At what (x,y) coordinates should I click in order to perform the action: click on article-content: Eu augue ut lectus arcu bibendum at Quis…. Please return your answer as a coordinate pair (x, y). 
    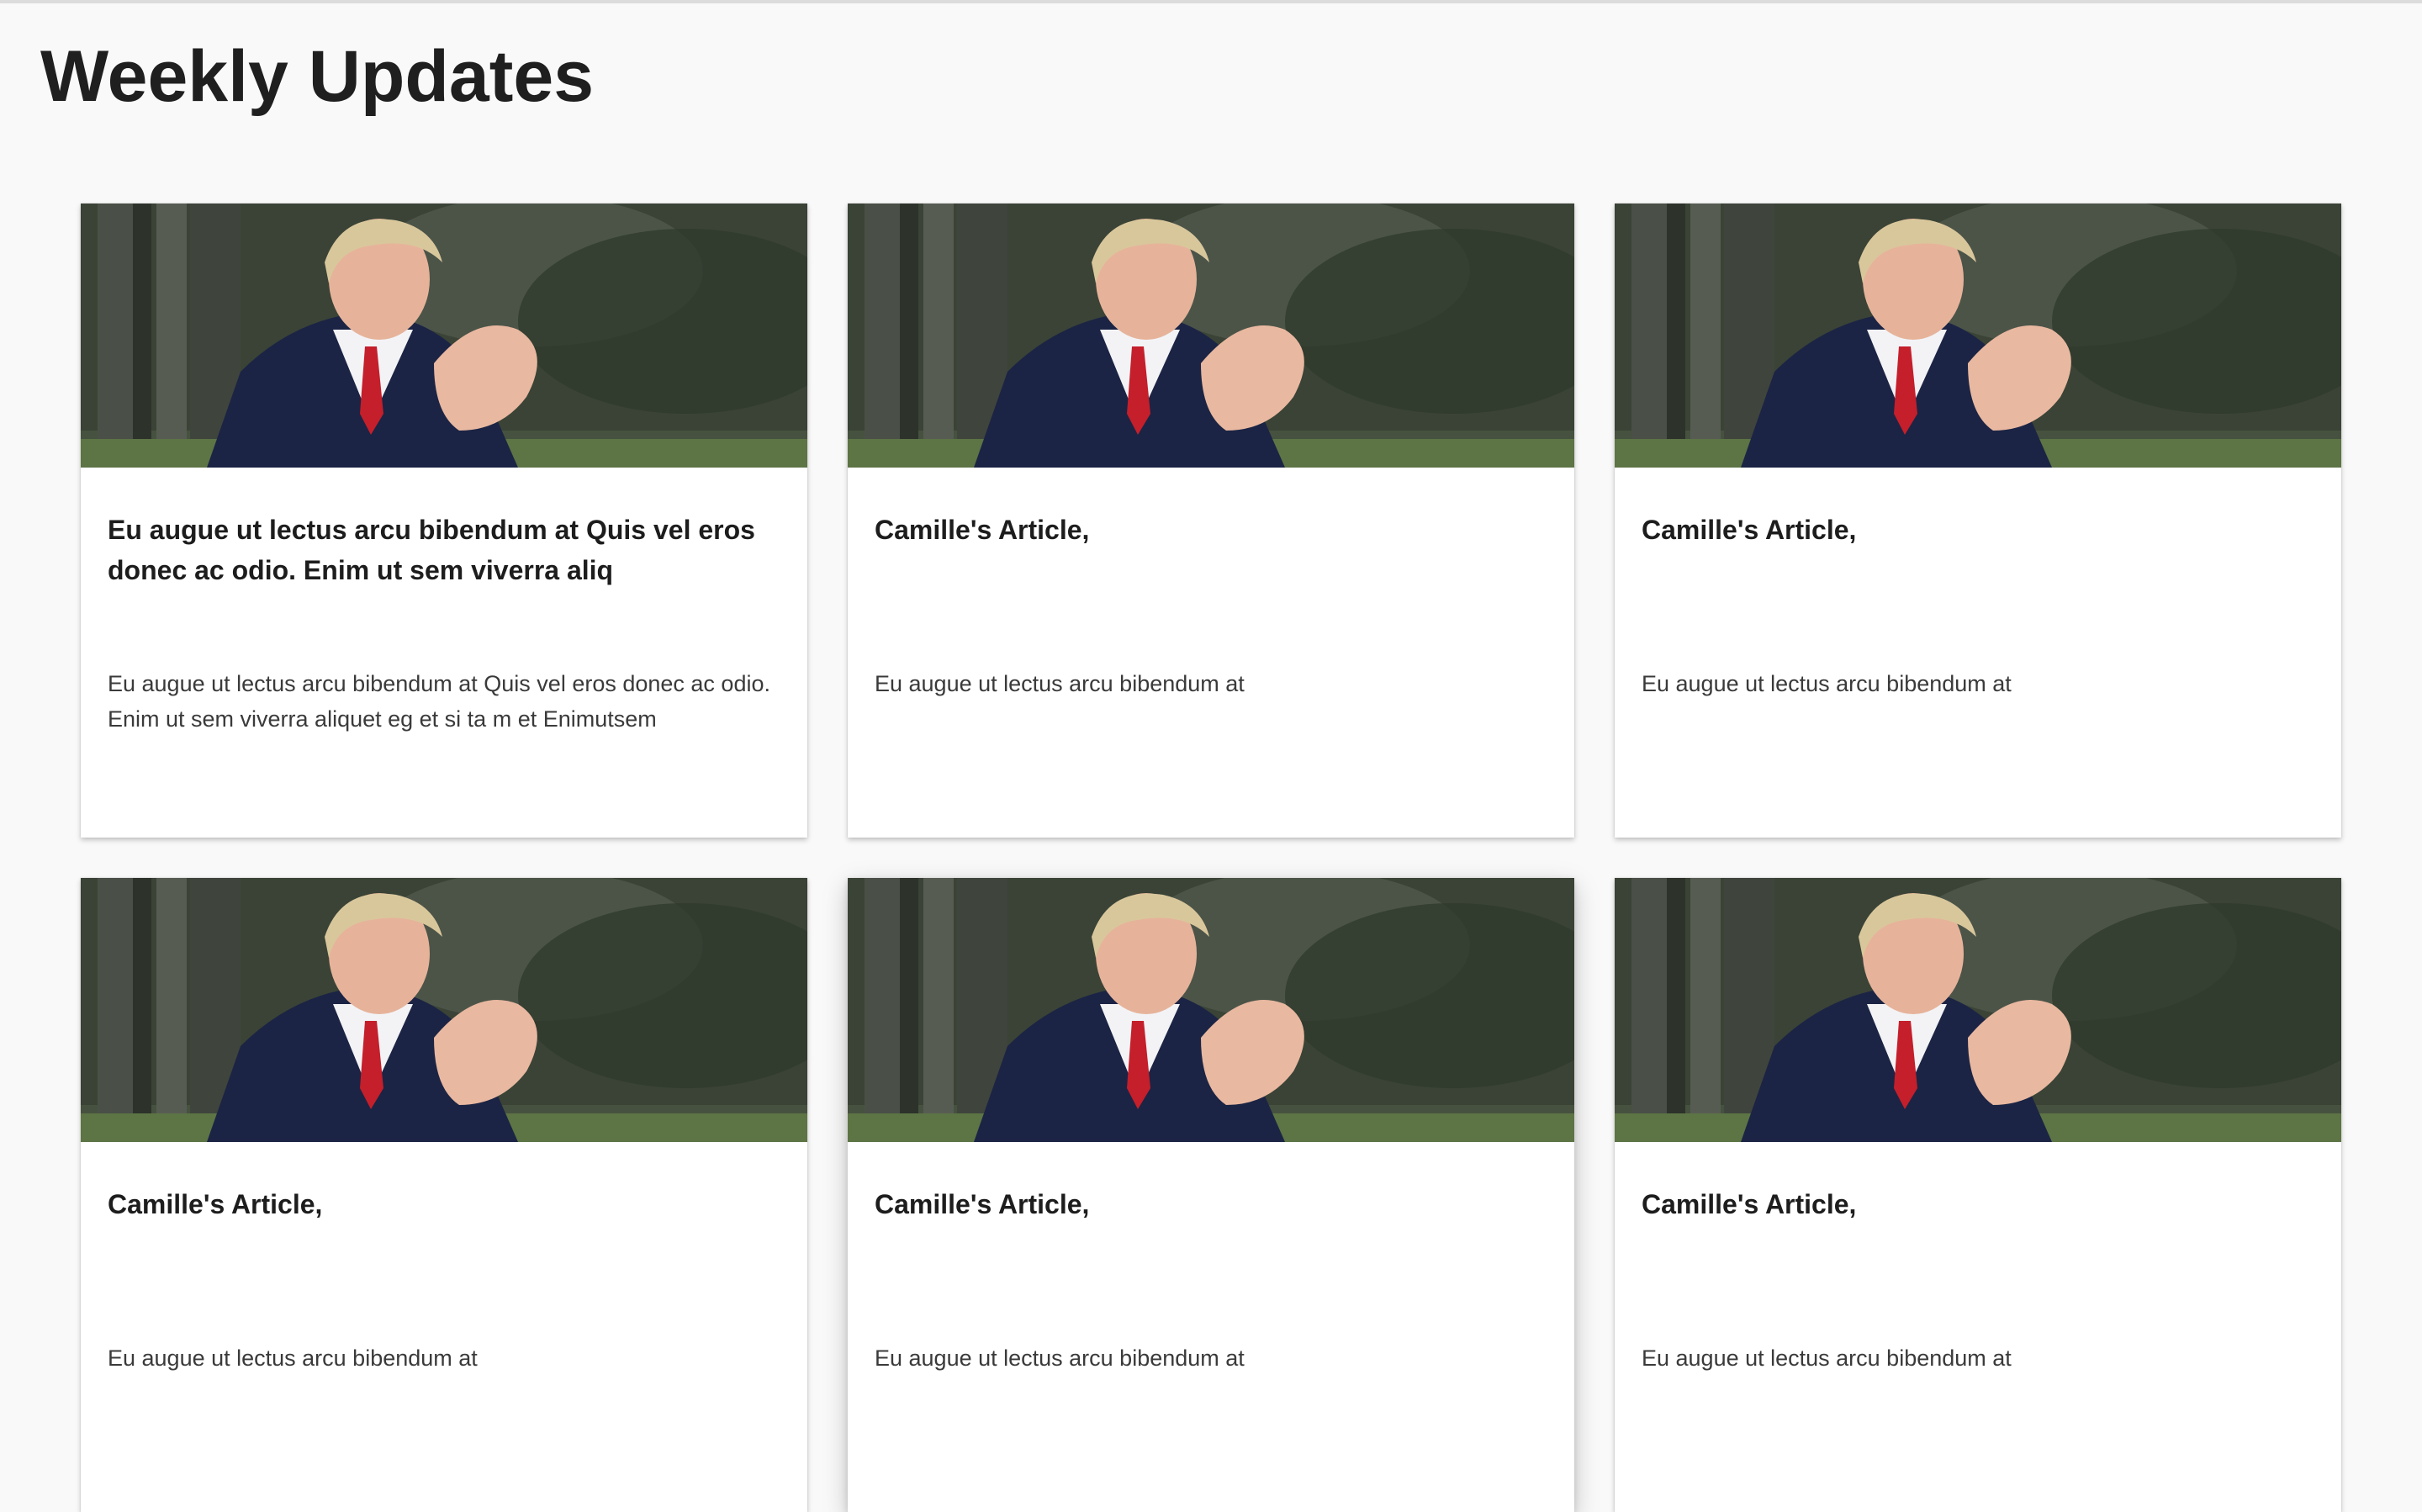
    Looking at the image, I should click on (444, 653).